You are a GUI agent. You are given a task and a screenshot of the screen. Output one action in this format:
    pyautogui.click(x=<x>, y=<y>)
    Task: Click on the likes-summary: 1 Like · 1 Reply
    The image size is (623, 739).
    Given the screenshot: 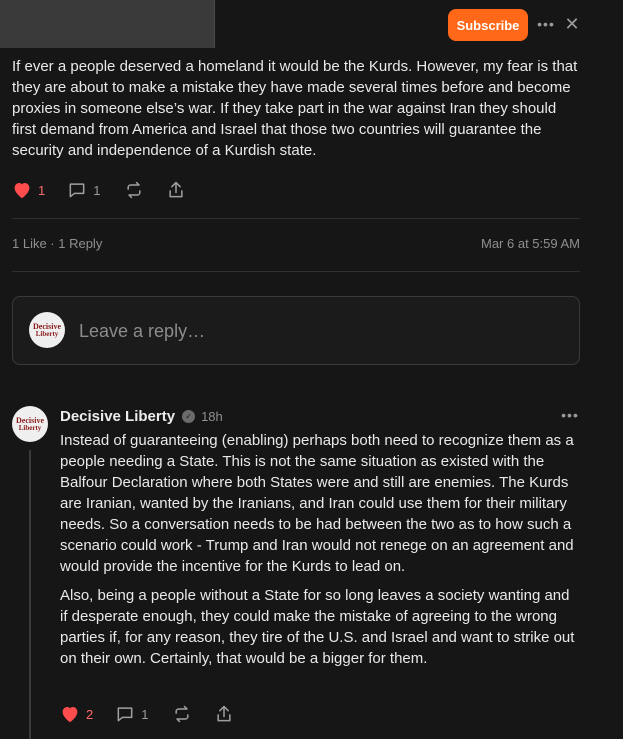 What is the action you would take?
    pyautogui.click(x=57, y=243)
    